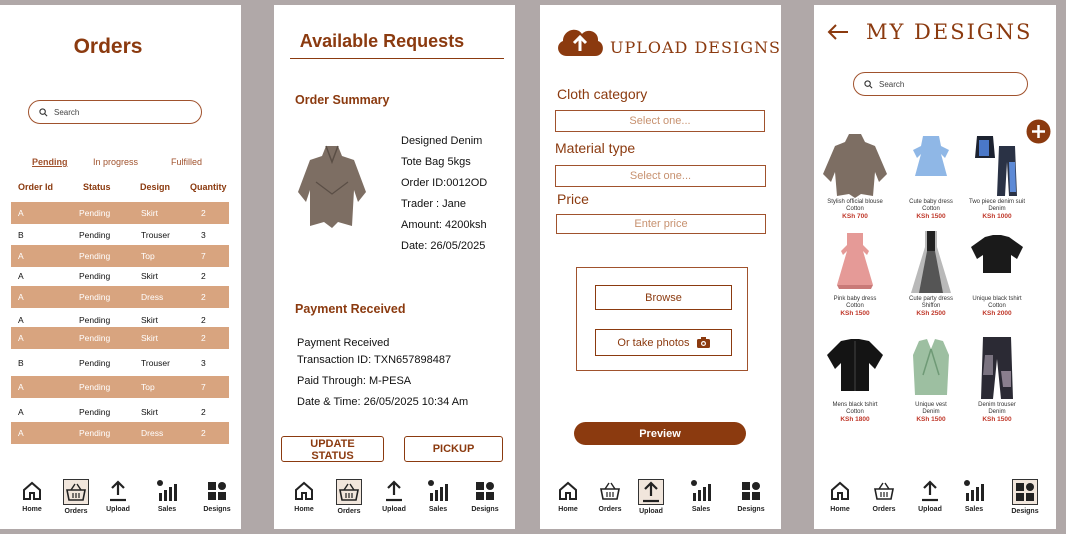 This screenshot has width=1066, height=534. I want to click on col-header-design: Design, so click(155, 187).